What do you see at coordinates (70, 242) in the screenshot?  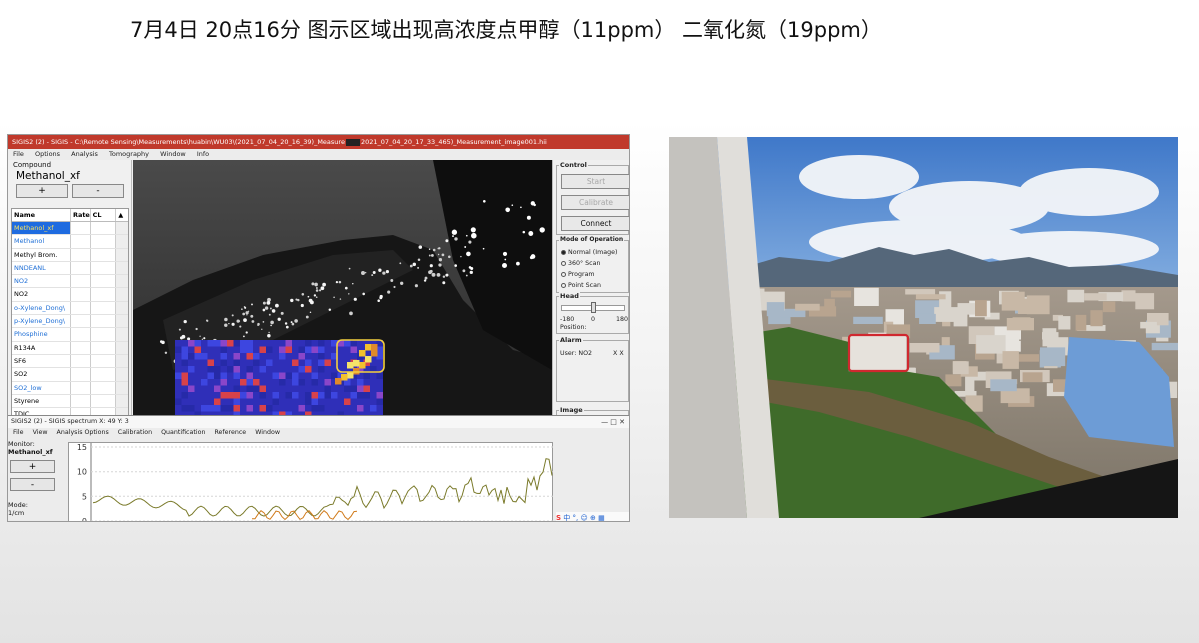 I see `gas-table-row: Methanol` at bounding box center [70, 242].